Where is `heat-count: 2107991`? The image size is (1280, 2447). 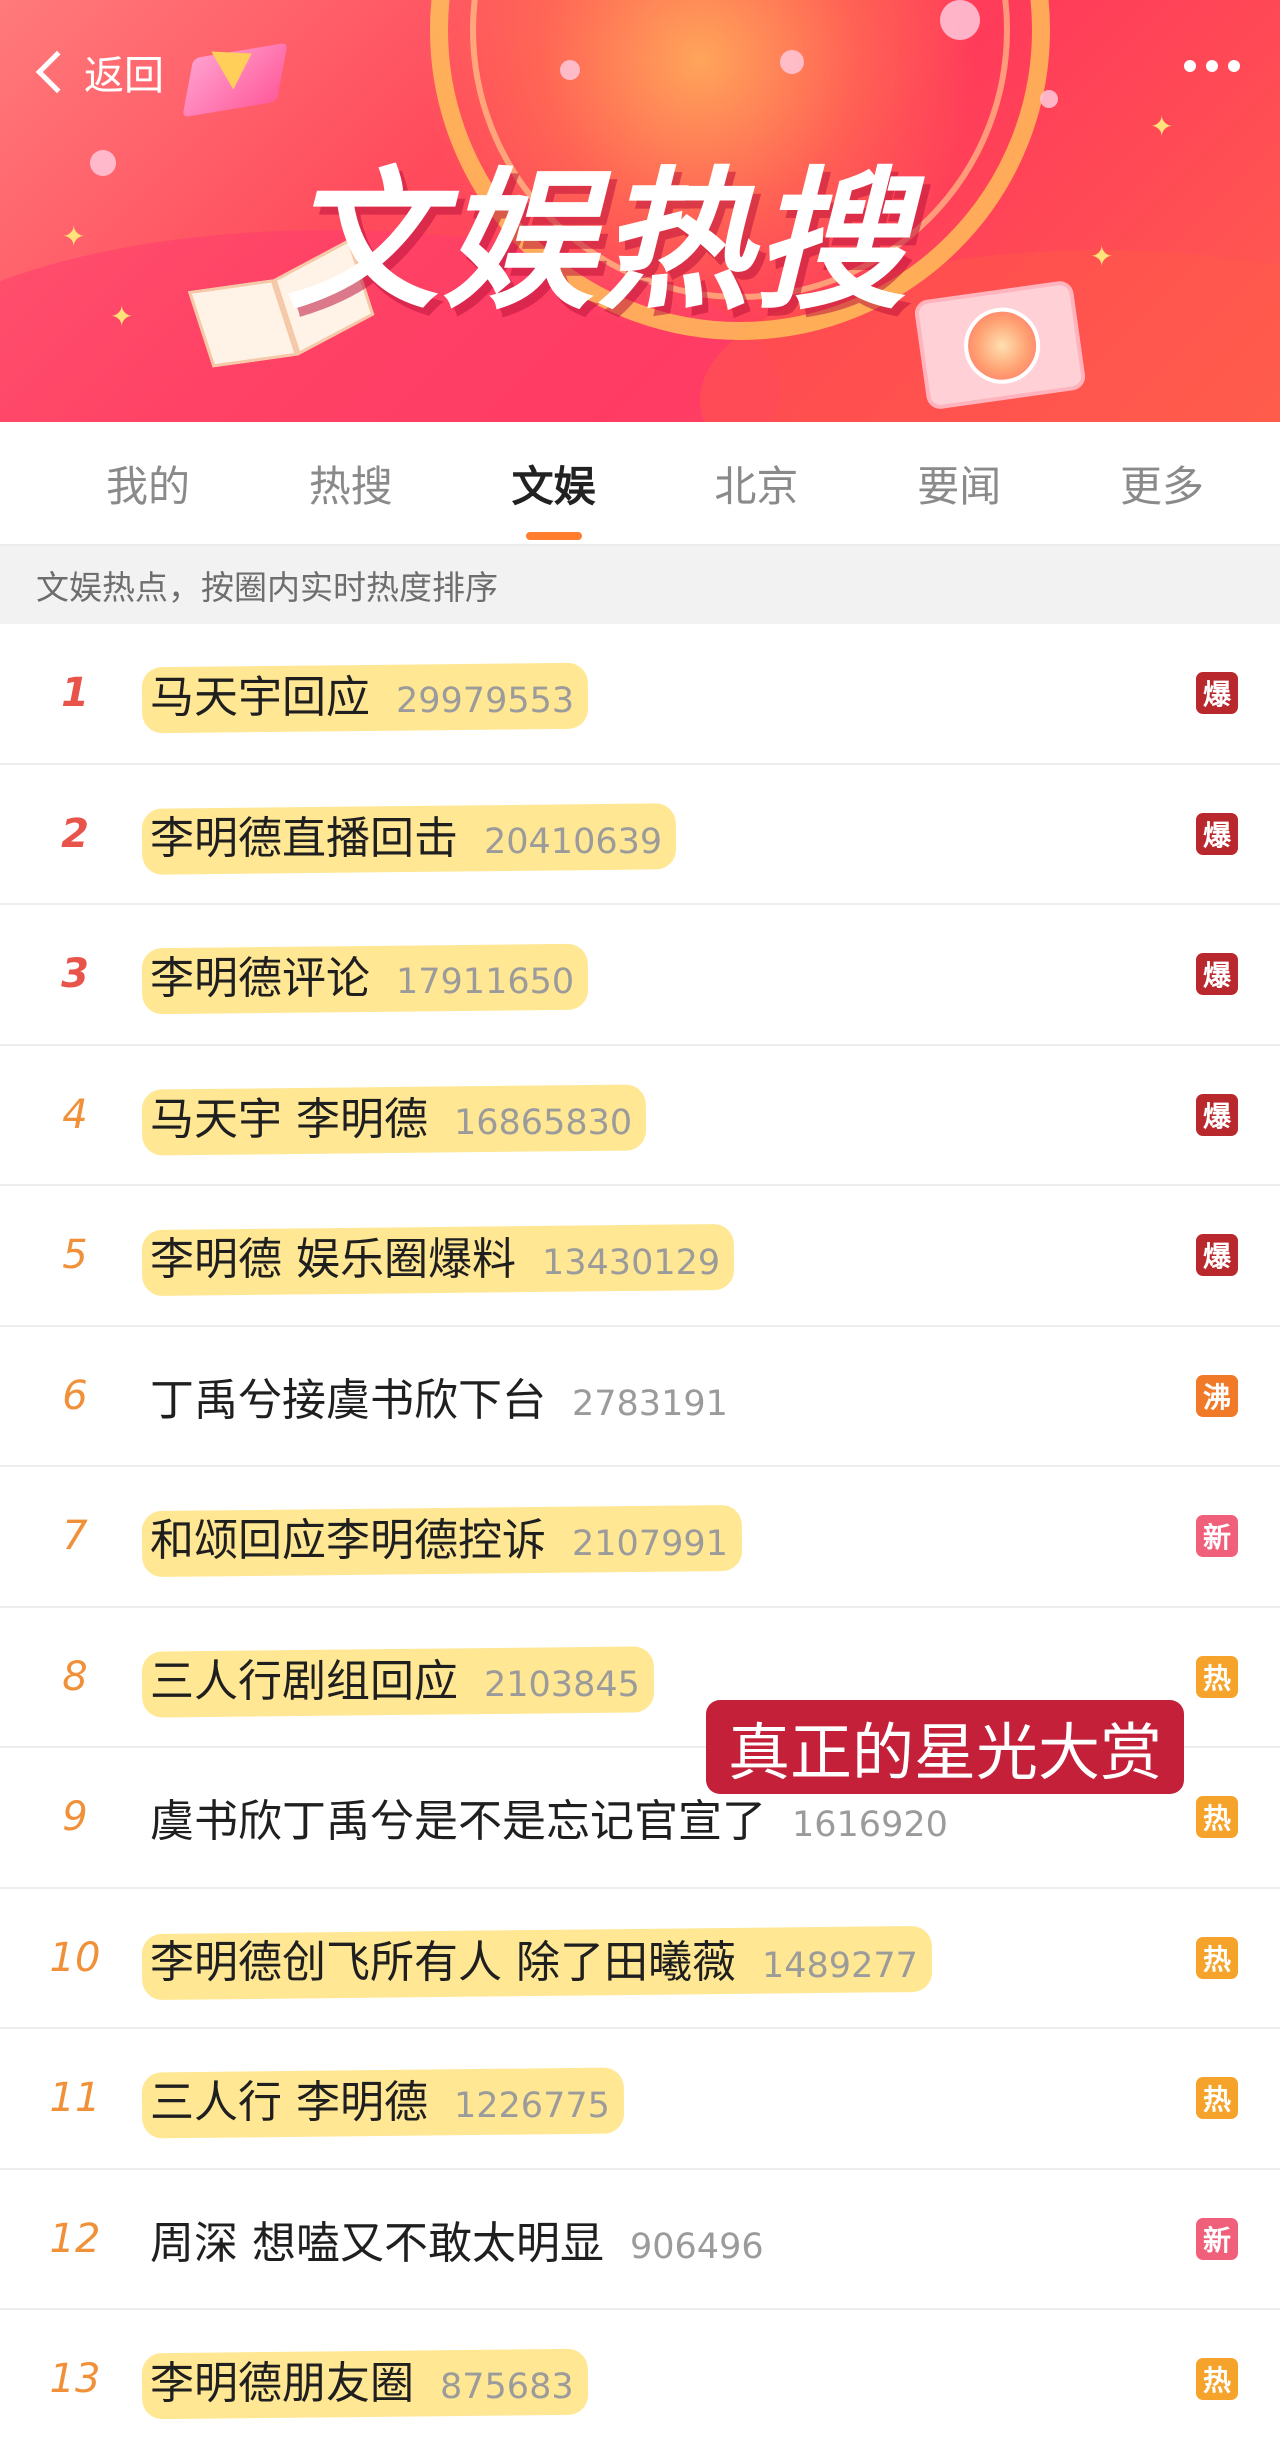 heat-count: 2107991 is located at coordinates (650, 1544).